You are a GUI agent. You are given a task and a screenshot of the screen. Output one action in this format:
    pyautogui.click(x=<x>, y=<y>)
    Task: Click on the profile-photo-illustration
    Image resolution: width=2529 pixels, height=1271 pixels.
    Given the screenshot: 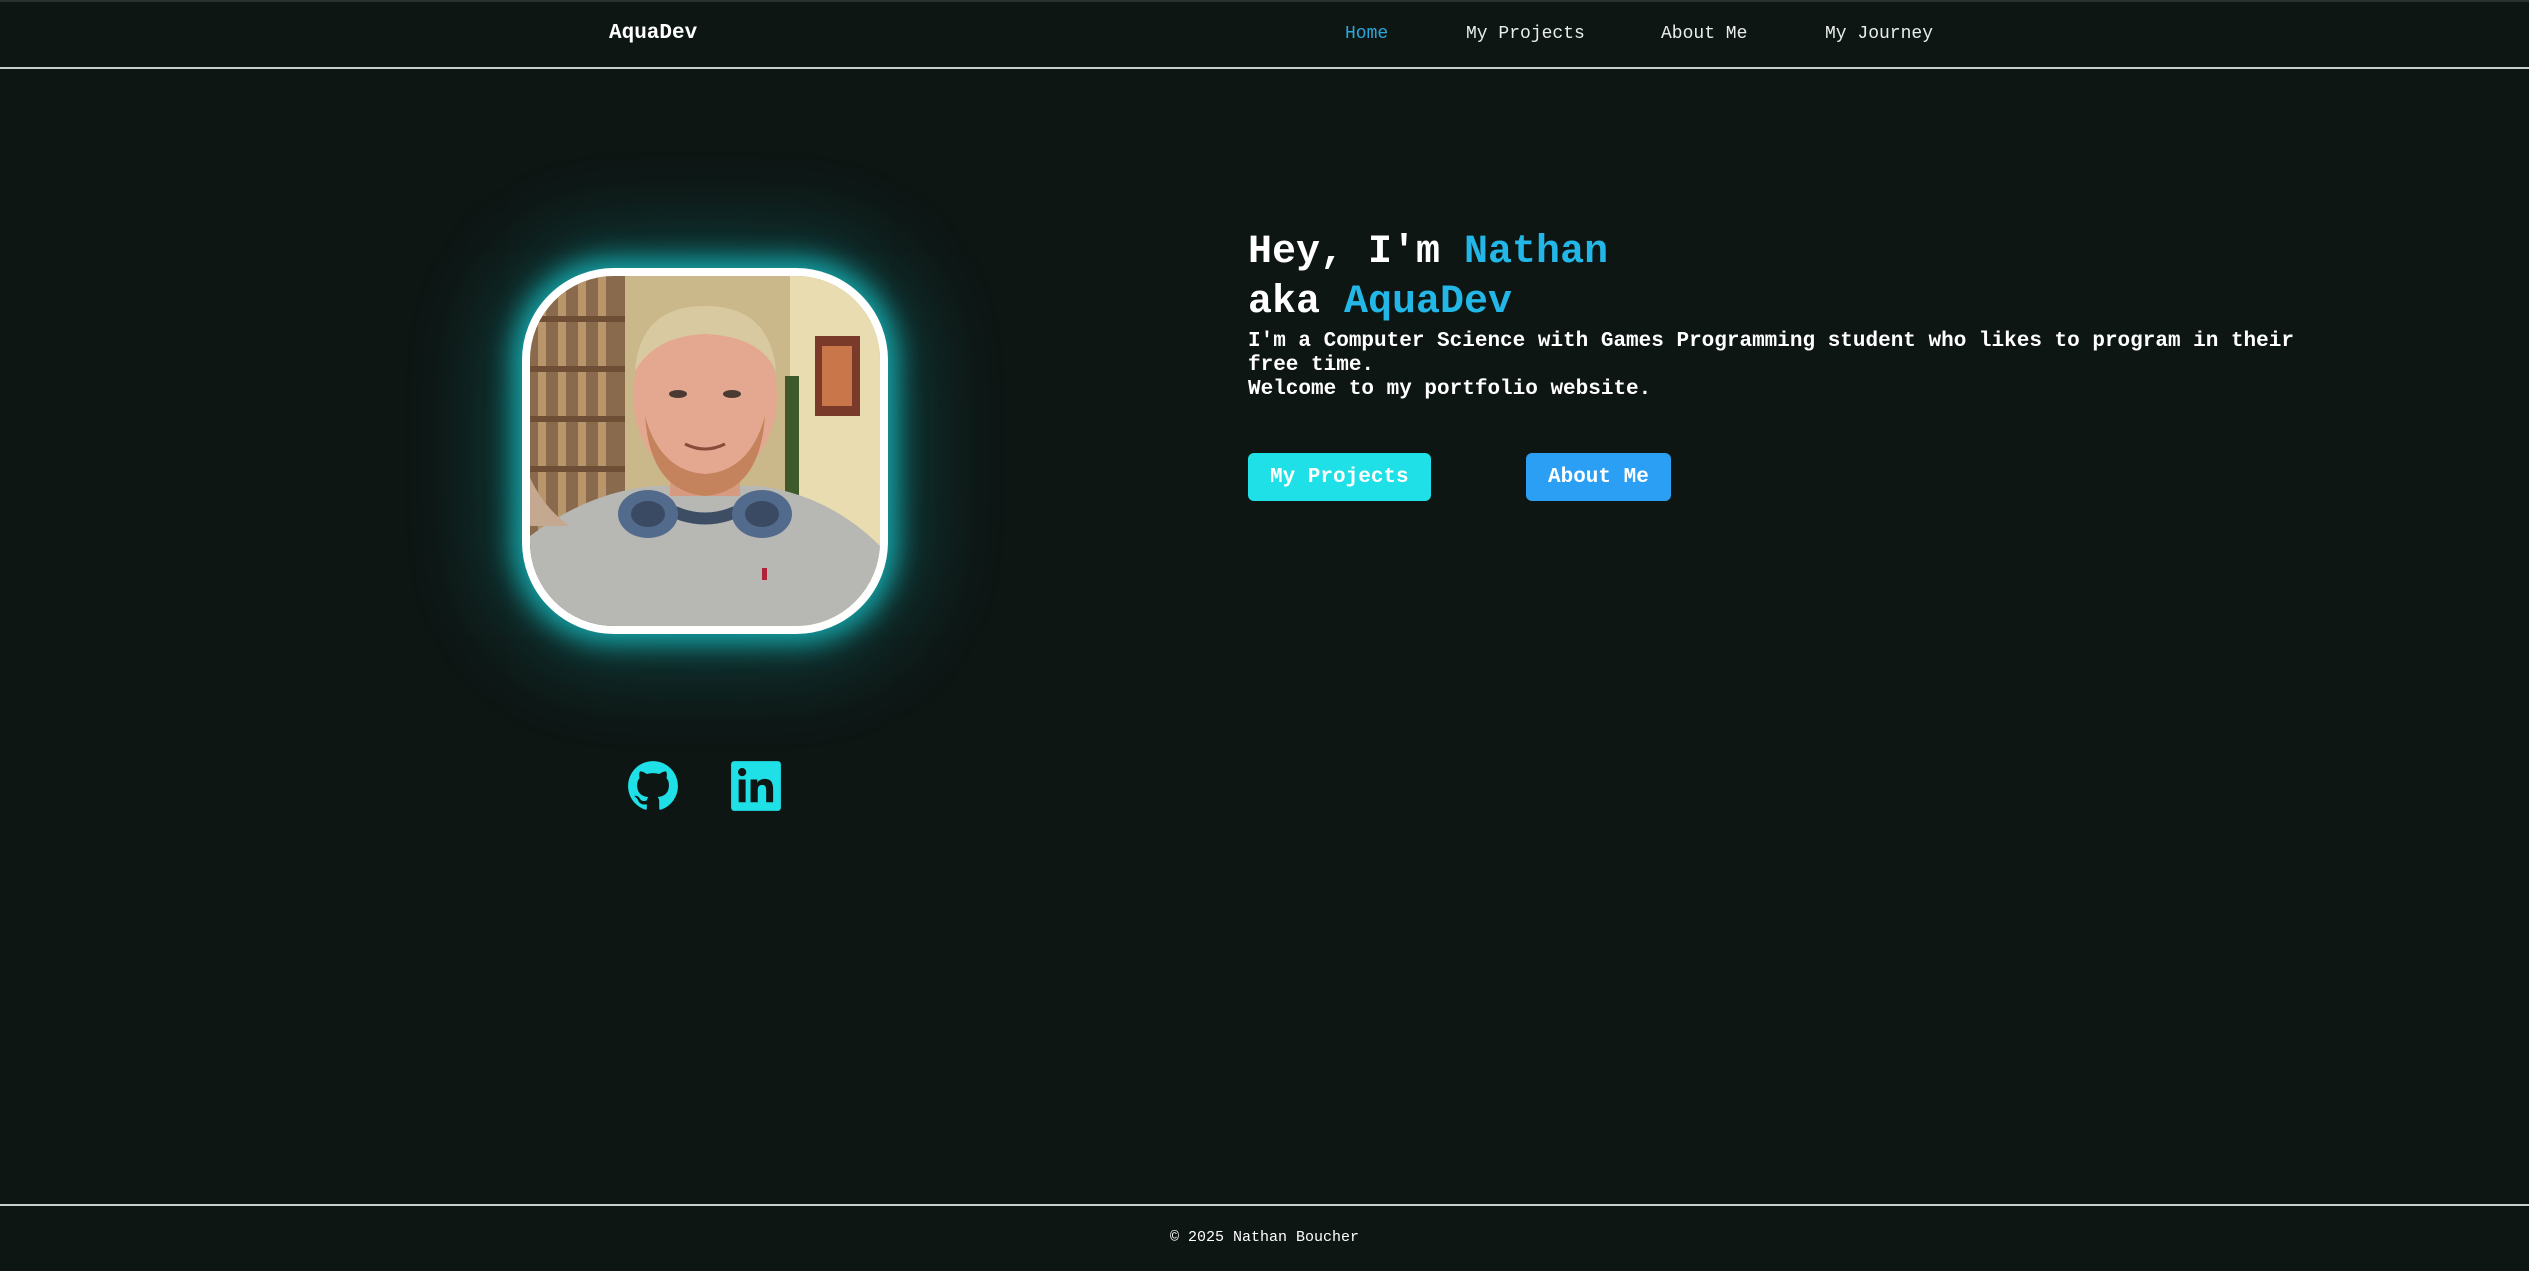 What is the action you would take?
    pyautogui.click(x=705, y=451)
    